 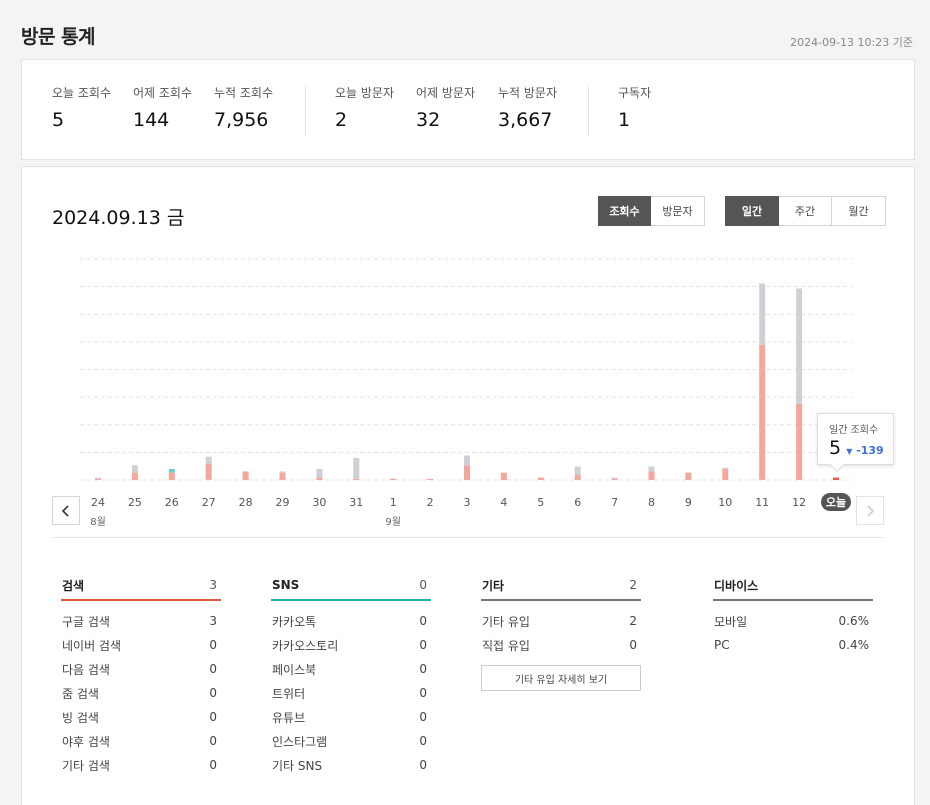 I want to click on list-item: 트위터 0, so click(x=349, y=693).